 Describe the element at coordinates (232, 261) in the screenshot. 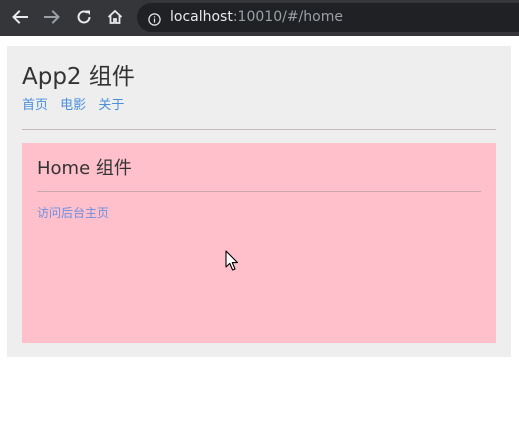

I see `mouse-cursor-icon` at that location.